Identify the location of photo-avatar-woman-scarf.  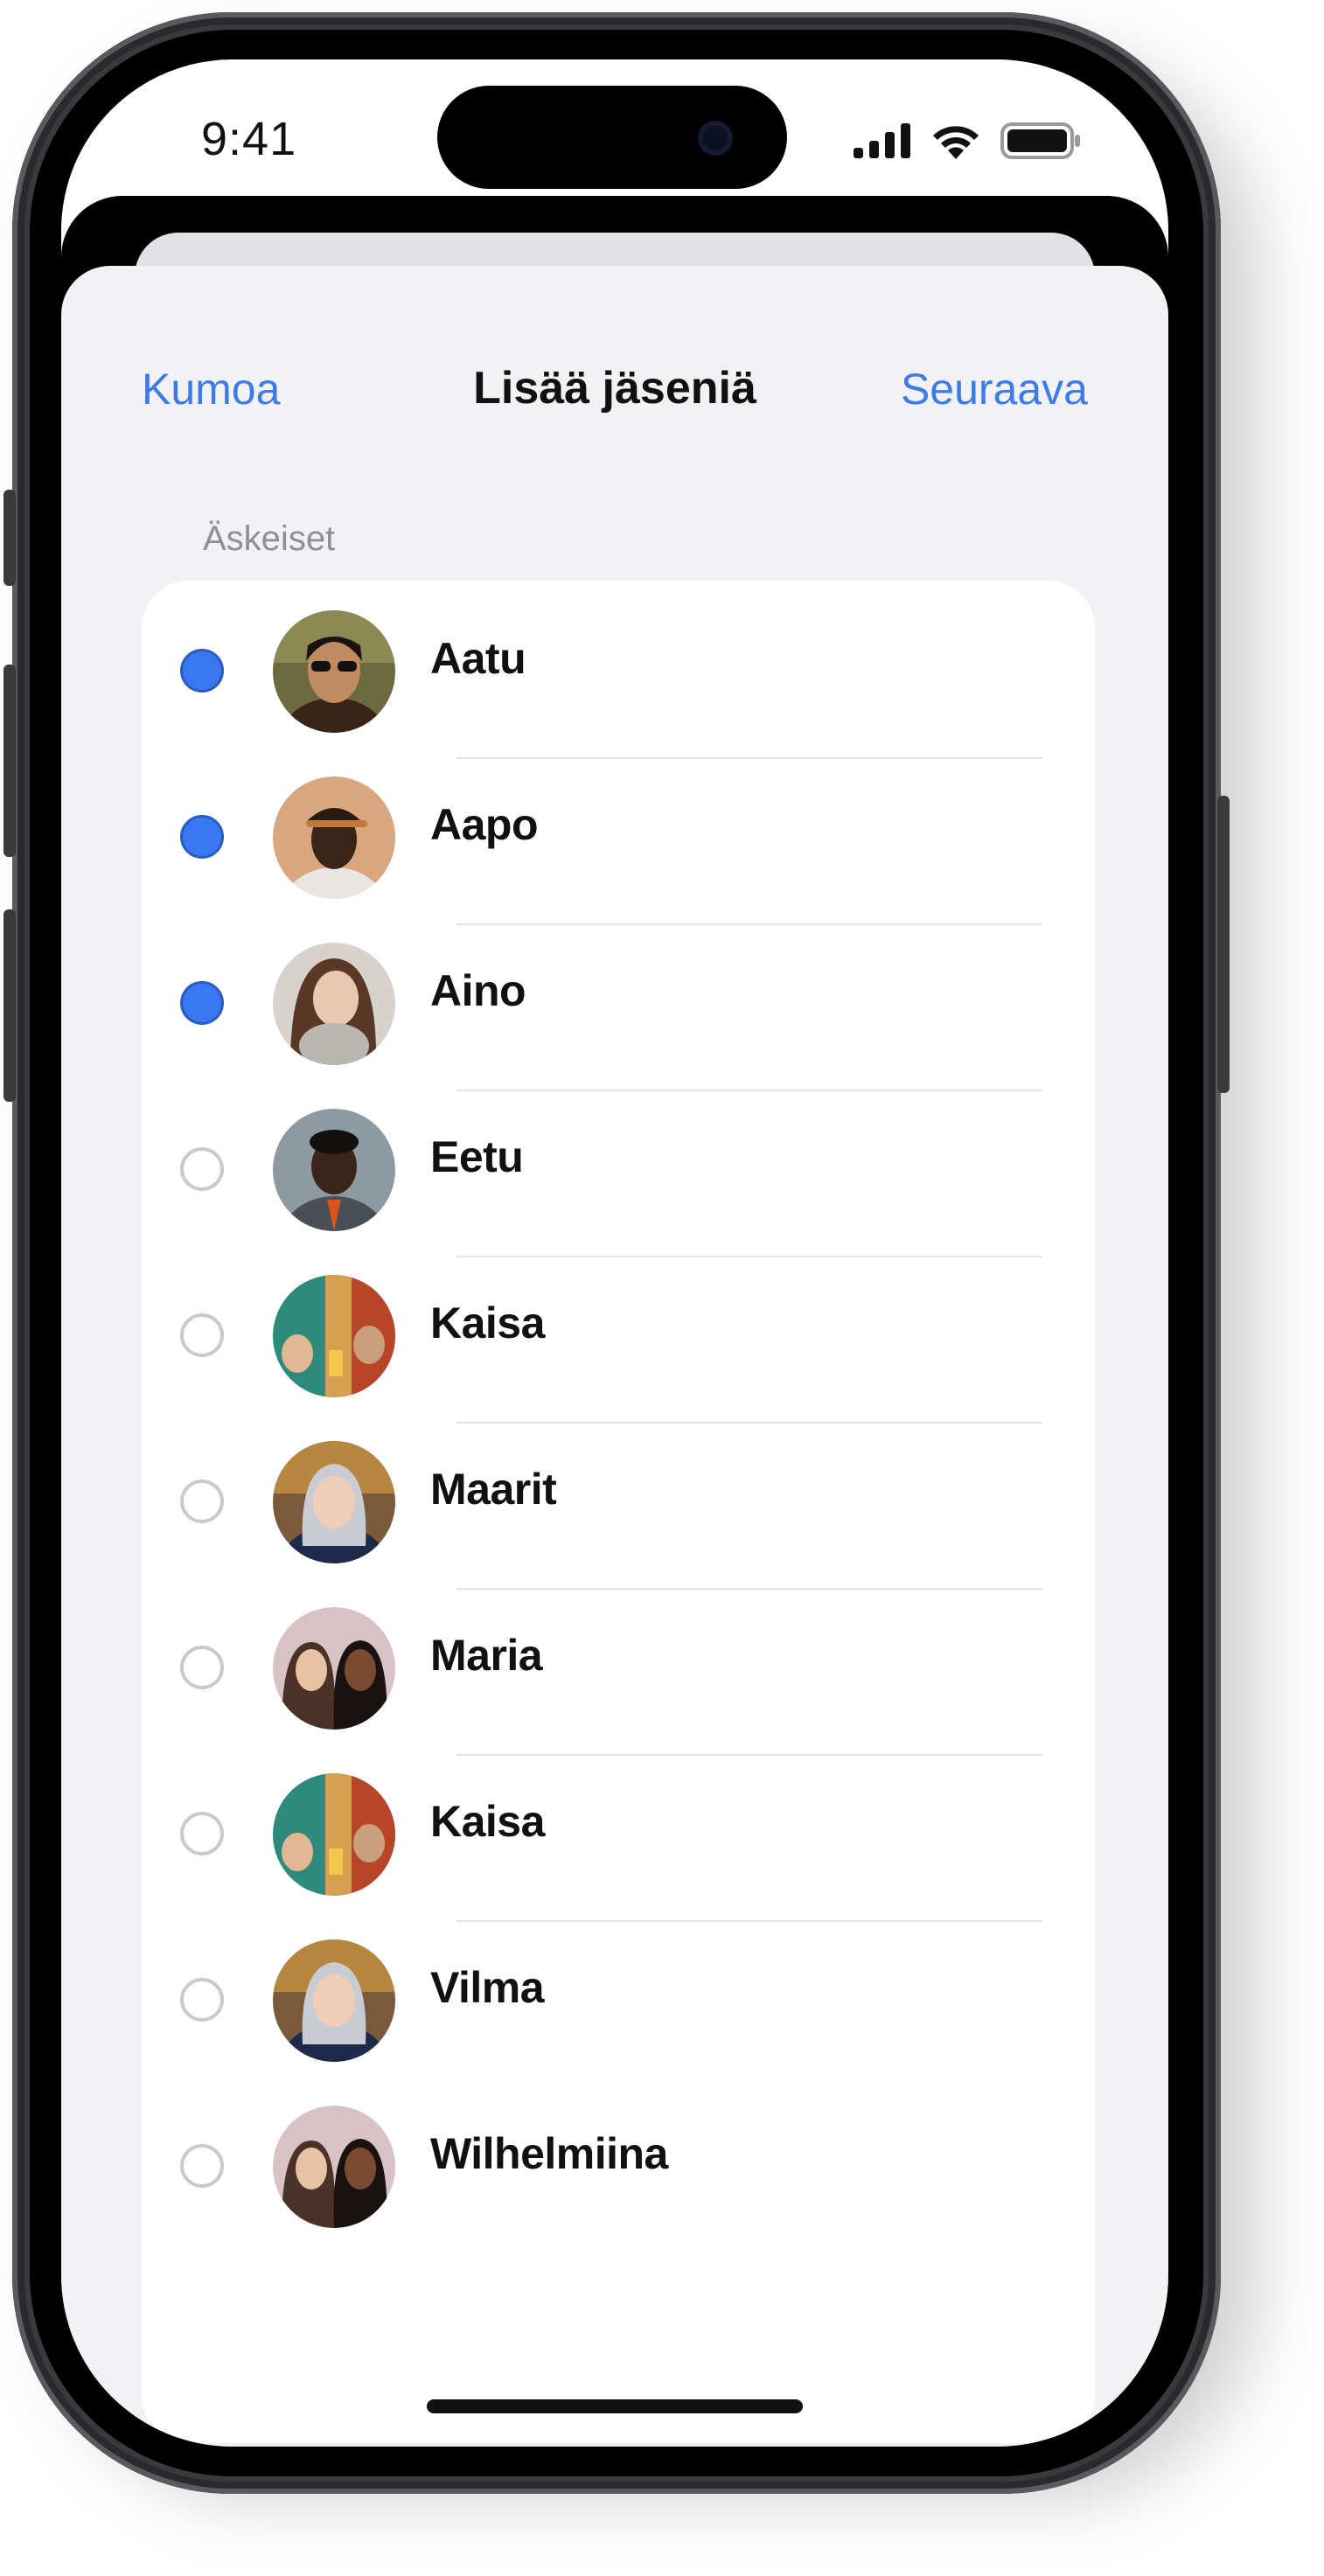
(334, 1004).